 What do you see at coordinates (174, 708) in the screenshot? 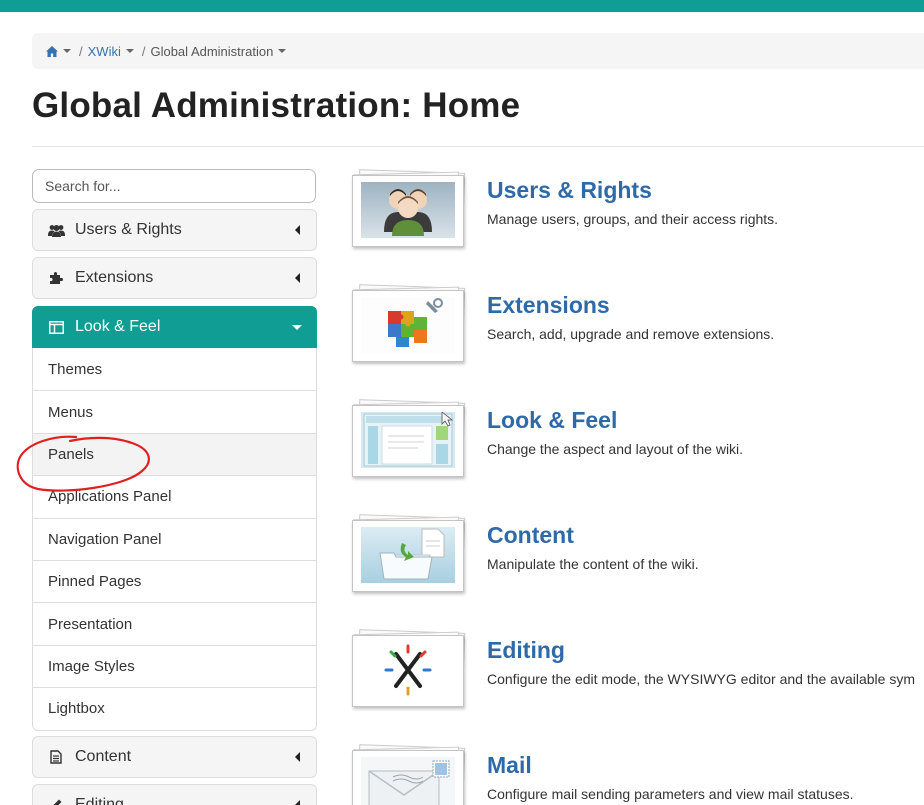
I see `sidebar-item-lightbox: Lightbox` at bounding box center [174, 708].